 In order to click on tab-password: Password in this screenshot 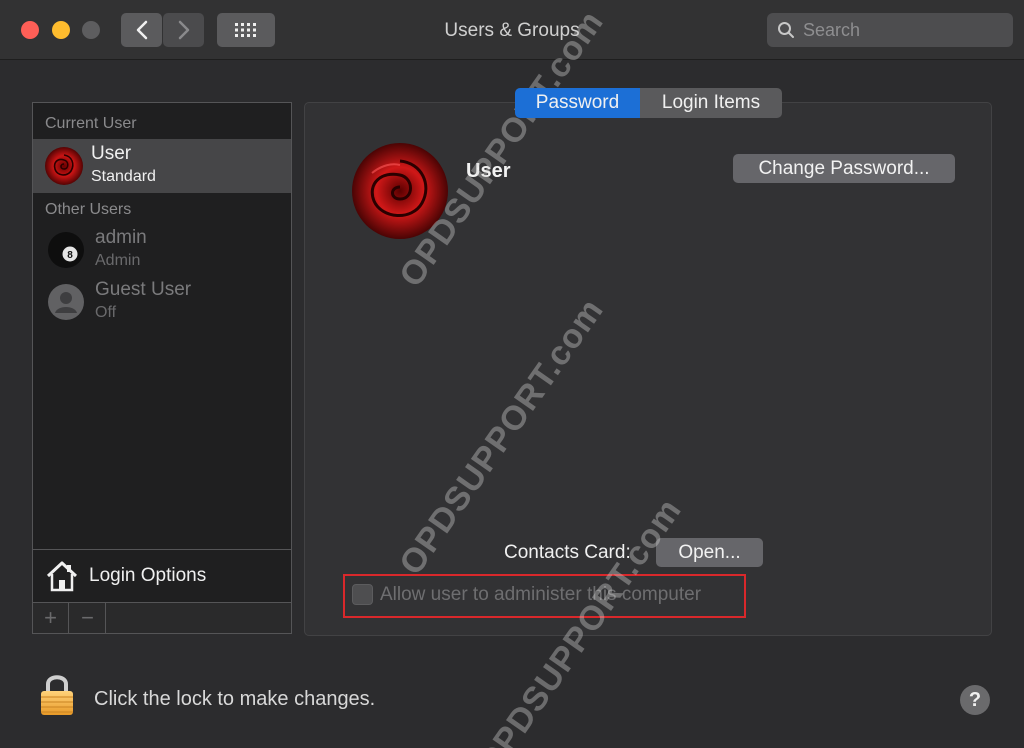, I will do `click(577, 103)`.